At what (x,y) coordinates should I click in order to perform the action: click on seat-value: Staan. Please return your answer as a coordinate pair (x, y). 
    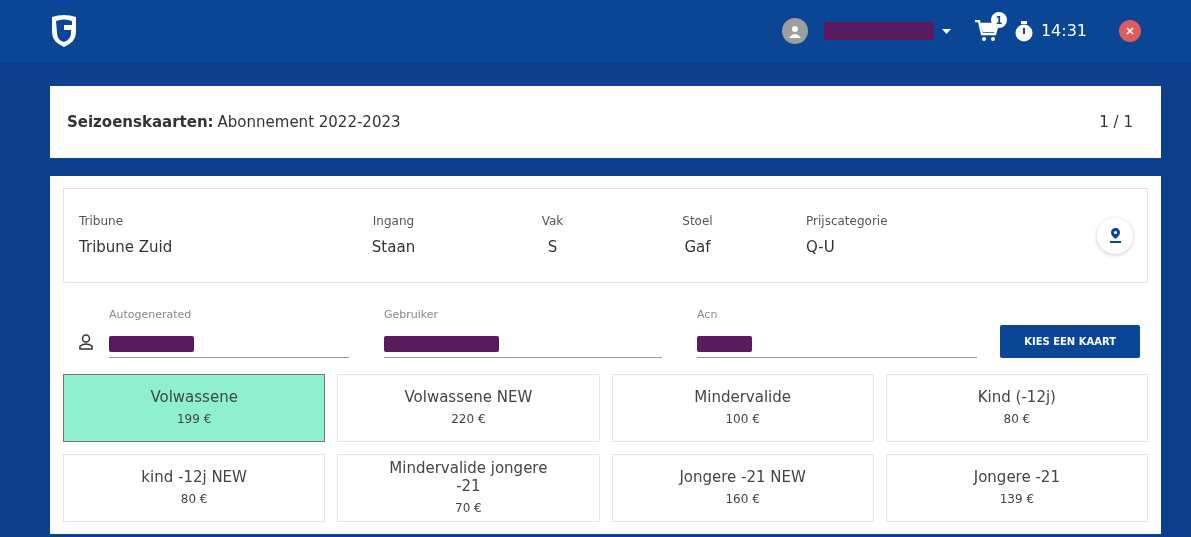
    Looking at the image, I should click on (393, 248).